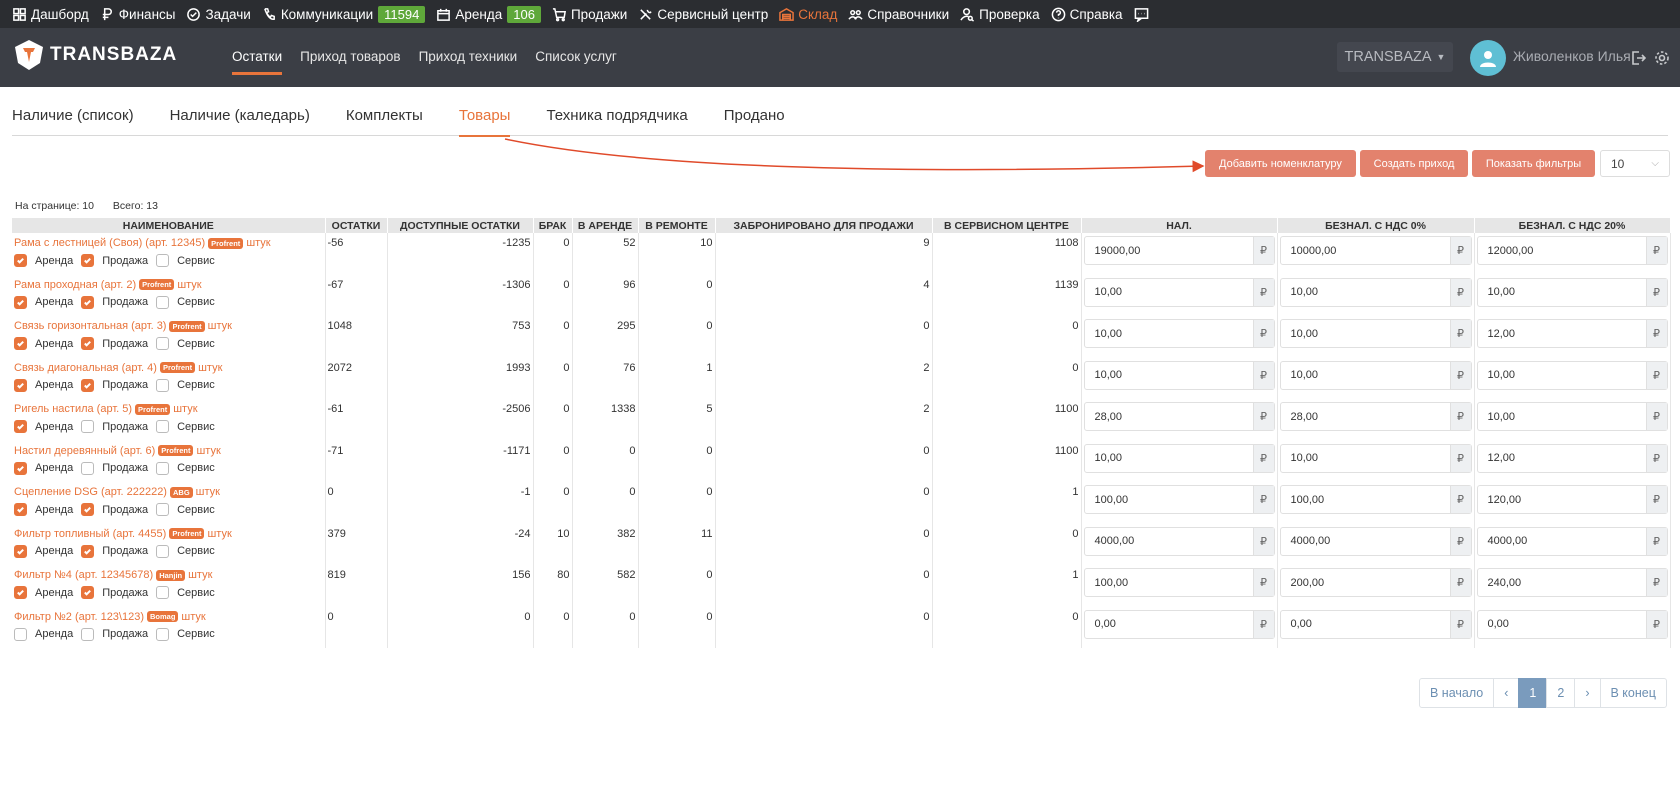 This screenshot has height=799, width=1680. What do you see at coordinates (1562, 624) in the screenshot?
I see `vat20-input: 0,00` at bounding box center [1562, 624].